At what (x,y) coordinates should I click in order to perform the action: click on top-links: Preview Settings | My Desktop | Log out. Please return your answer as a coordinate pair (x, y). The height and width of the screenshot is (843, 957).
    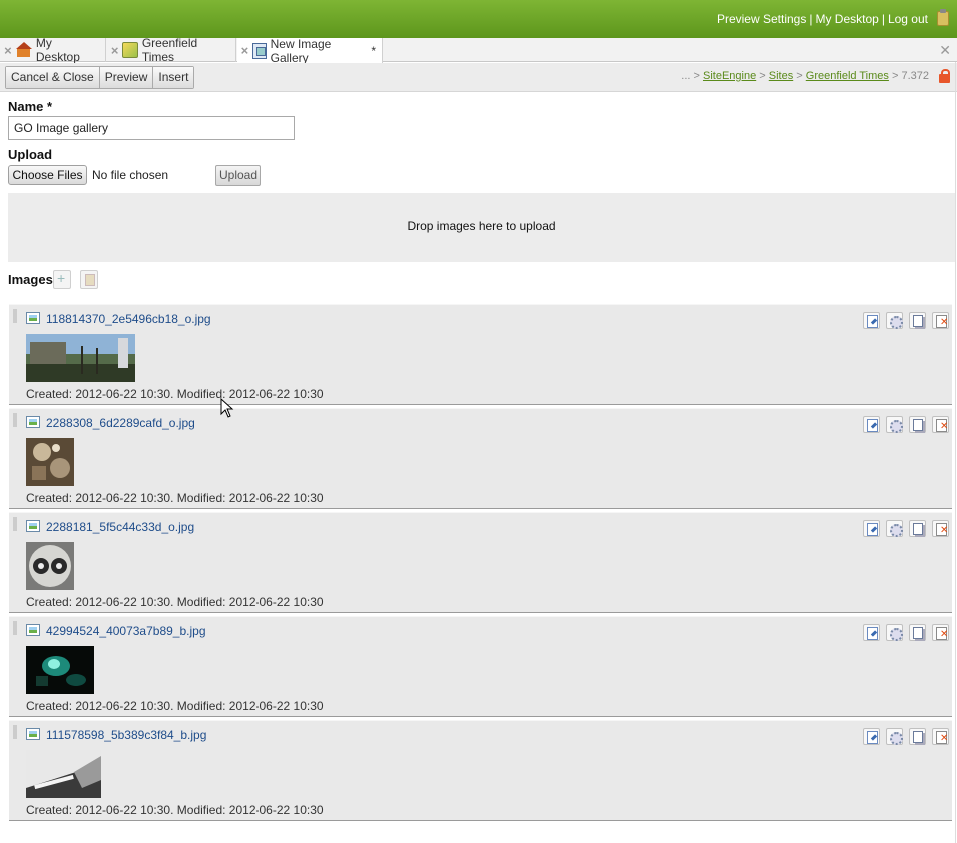
    Looking at the image, I should click on (822, 19).